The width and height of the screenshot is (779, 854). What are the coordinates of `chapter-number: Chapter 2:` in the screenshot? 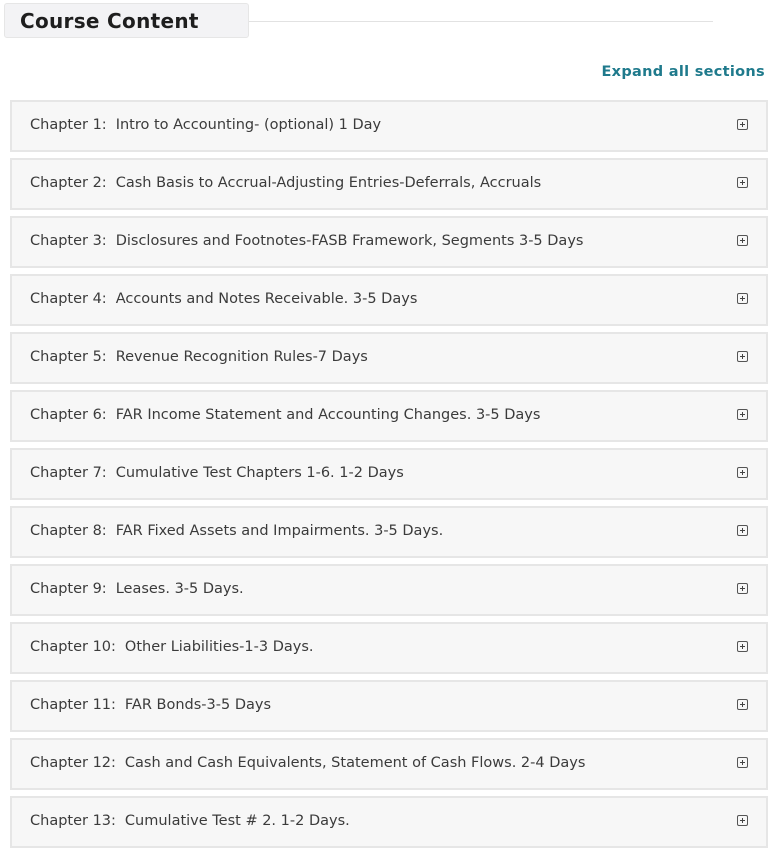 It's located at (68, 183).